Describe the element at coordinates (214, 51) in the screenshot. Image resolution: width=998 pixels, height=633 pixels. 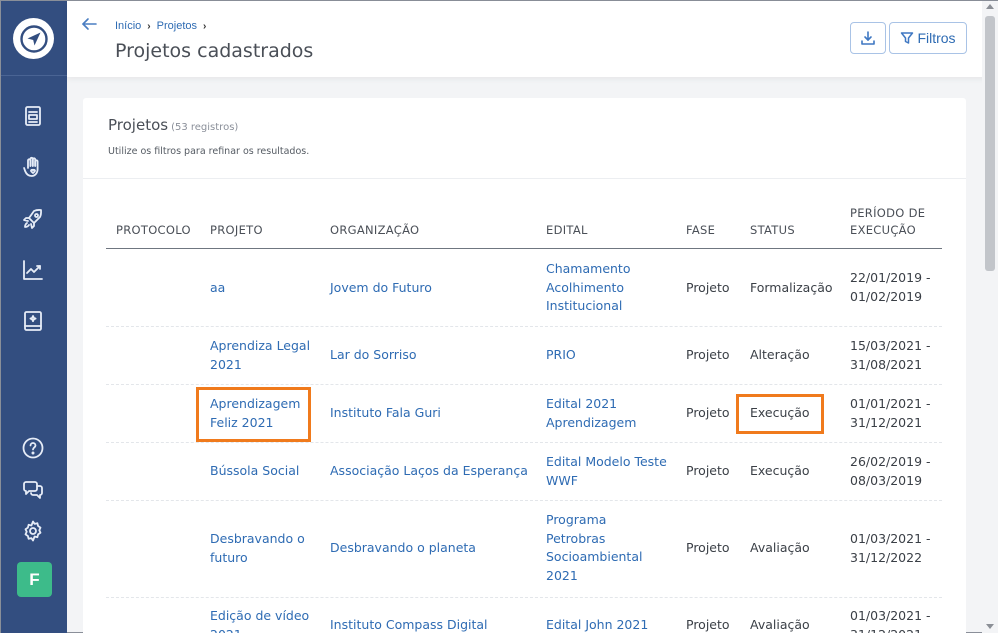
I see `page-title: Projetos cadastrados` at that location.